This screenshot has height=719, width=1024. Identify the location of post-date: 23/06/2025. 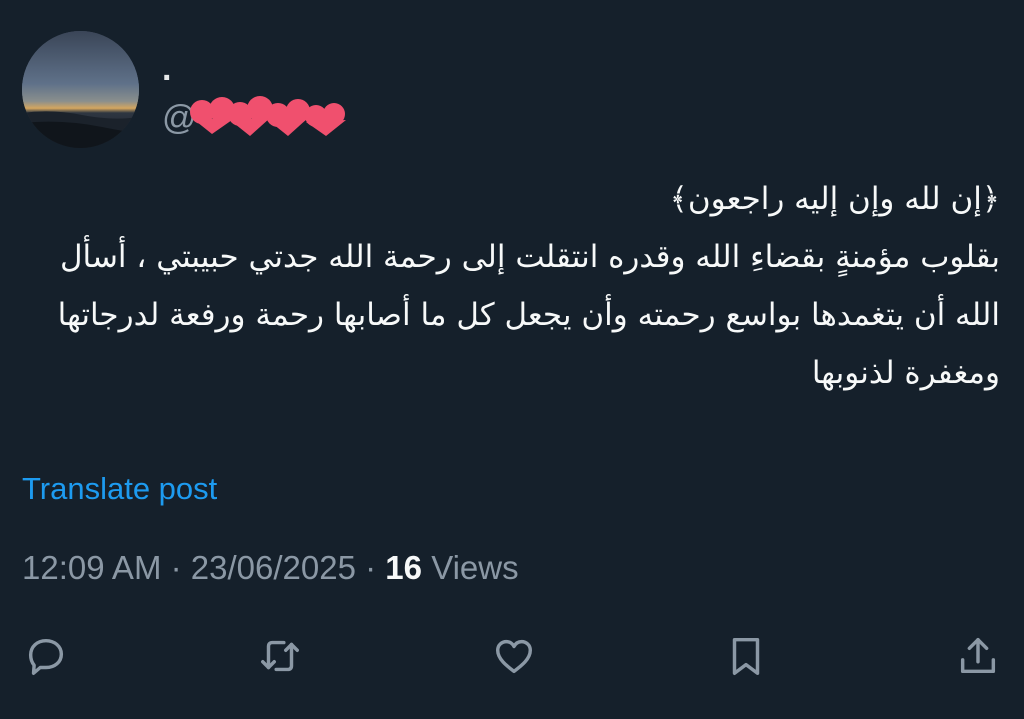
(273, 567).